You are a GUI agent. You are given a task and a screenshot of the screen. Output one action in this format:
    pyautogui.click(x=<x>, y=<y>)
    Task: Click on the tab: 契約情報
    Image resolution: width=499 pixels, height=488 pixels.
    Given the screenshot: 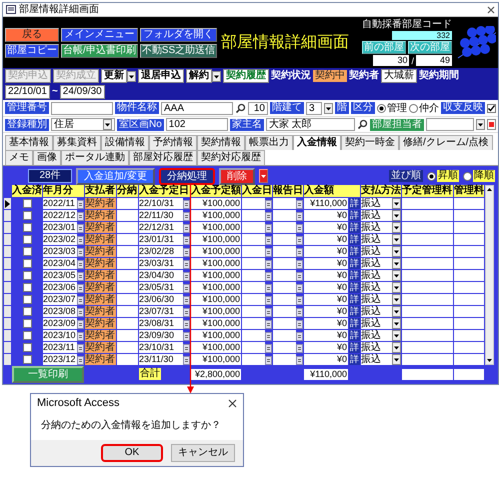 What is the action you would take?
    pyautogui.click(x=221, y=142)
    